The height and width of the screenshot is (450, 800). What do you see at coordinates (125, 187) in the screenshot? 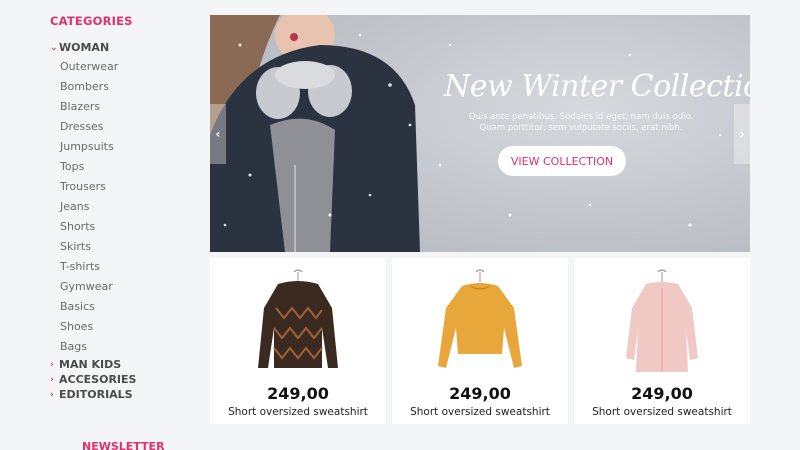
I see `subcategory-trousers: Trousers` at bounding box center [125, 187].